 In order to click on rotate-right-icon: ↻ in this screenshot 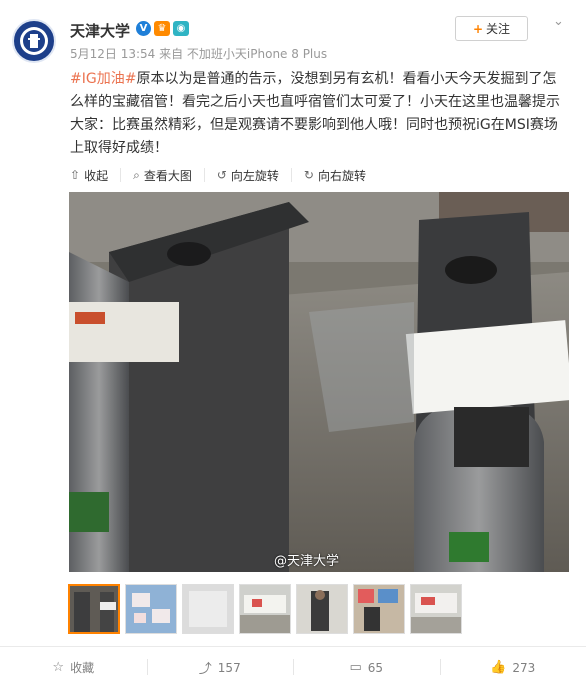, I will do `click(308, 175)`.